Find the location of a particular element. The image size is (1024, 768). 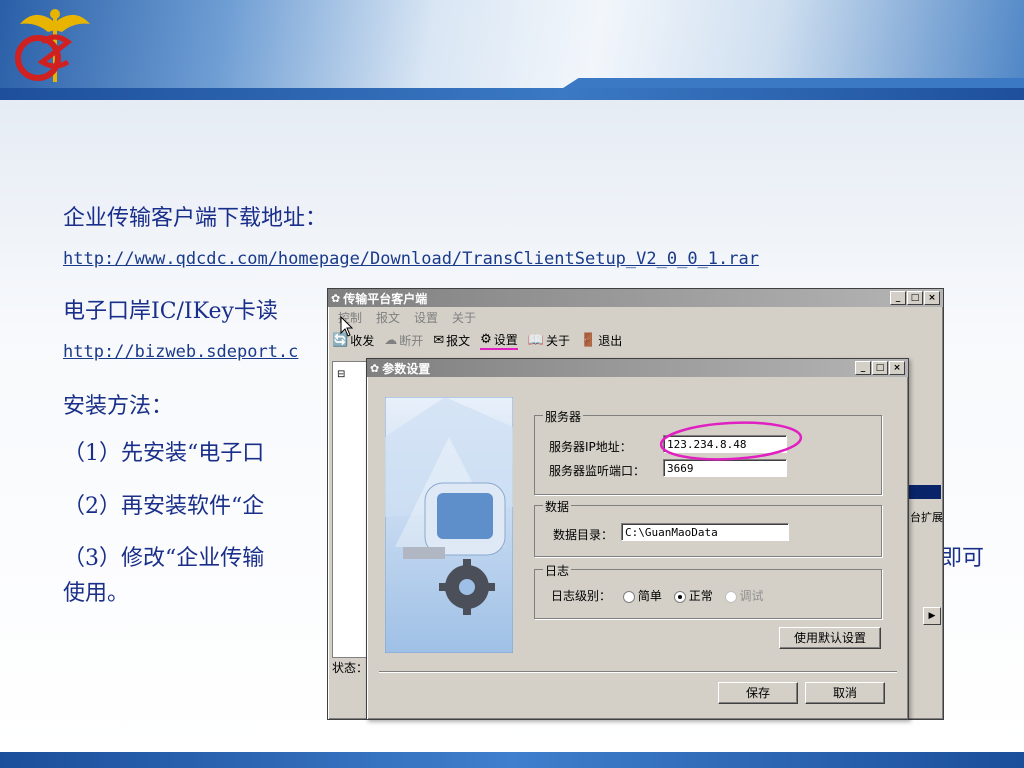

about-icon: 📖 is located at coordinates (535, 340).